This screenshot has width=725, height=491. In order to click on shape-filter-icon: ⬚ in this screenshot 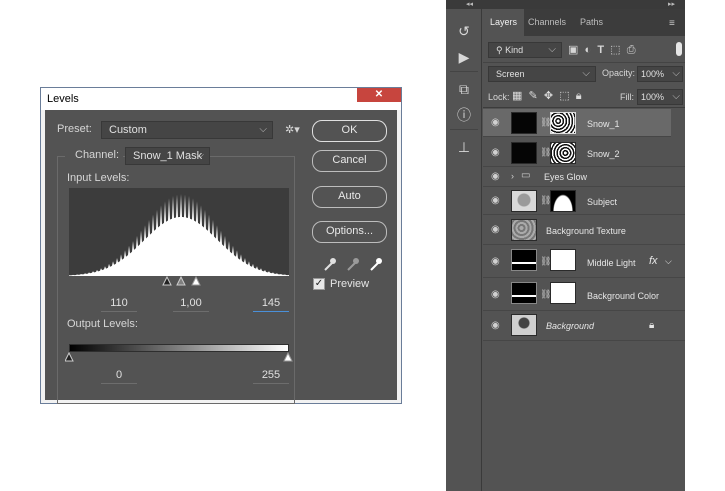, I will do `click(615, 50)`.